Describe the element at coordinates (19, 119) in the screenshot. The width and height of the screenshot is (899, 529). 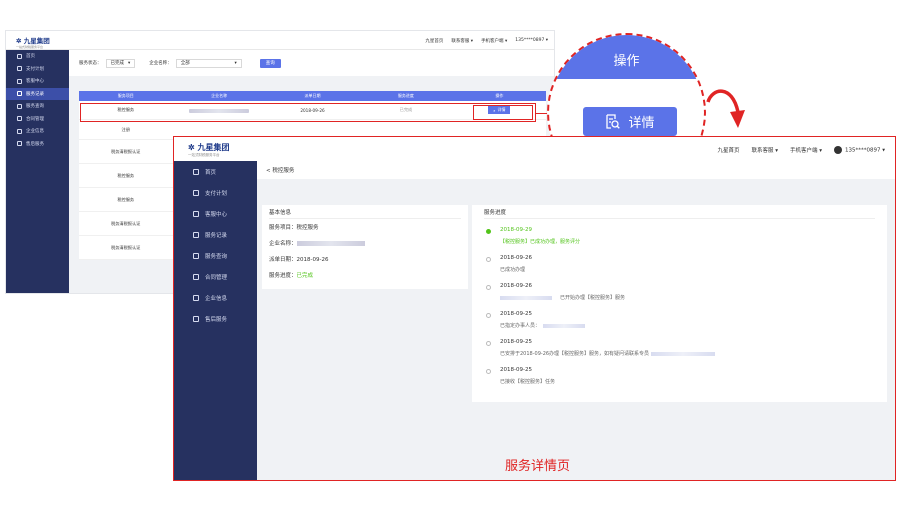
I see `document-icon` at that location.